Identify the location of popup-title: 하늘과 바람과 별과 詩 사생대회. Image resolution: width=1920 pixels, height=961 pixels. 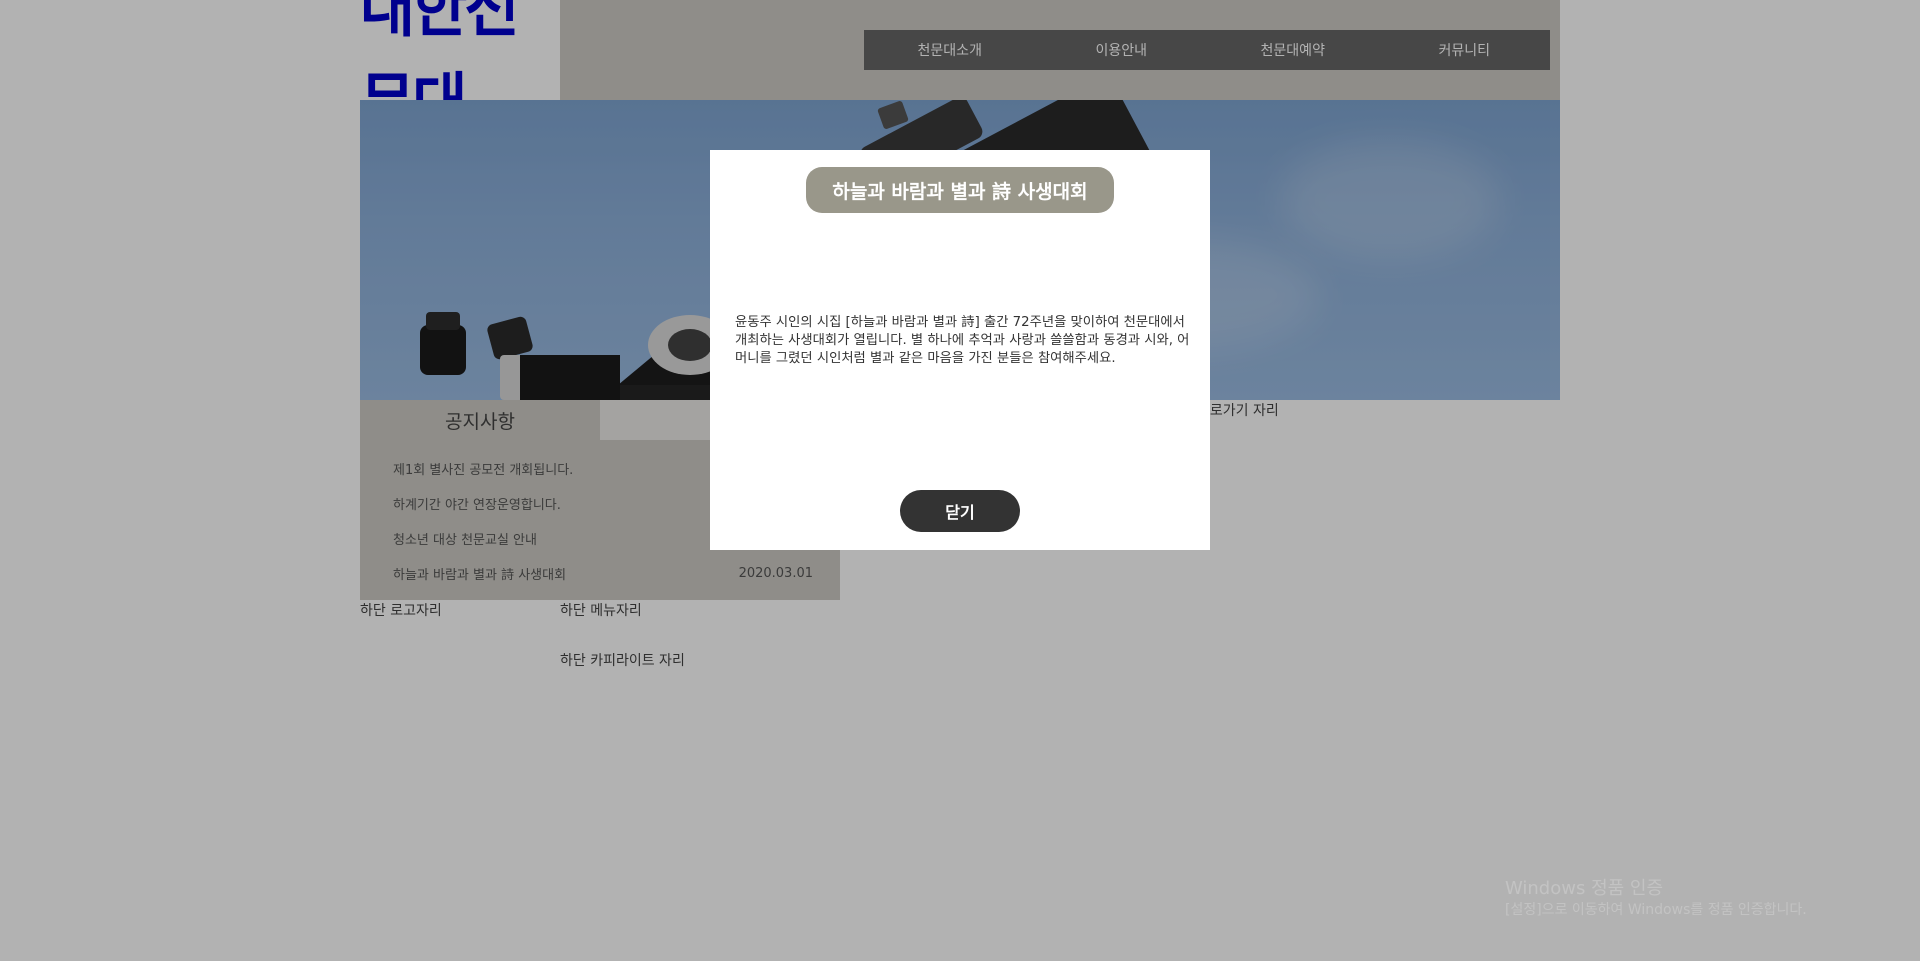
(960, 190).